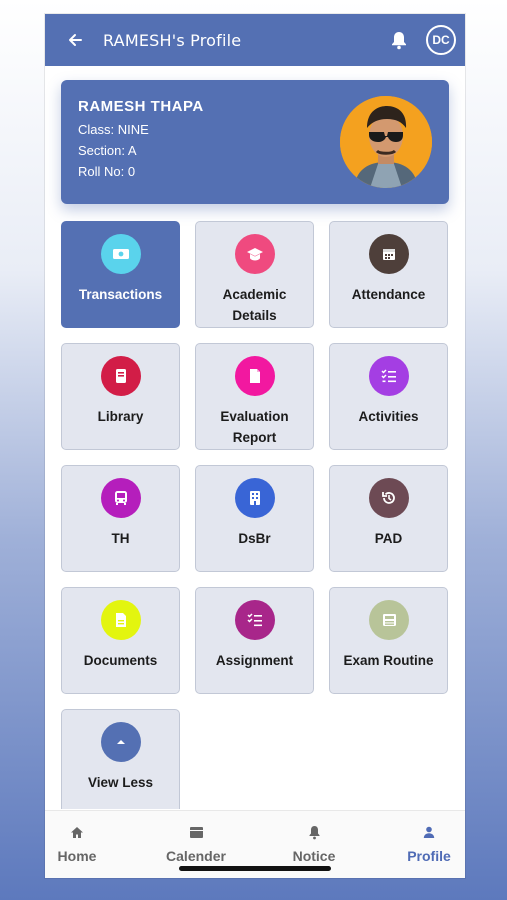  Describe the element at coordinates (388, 620) in the screenshot. I see `newspaper-icon` at that location.